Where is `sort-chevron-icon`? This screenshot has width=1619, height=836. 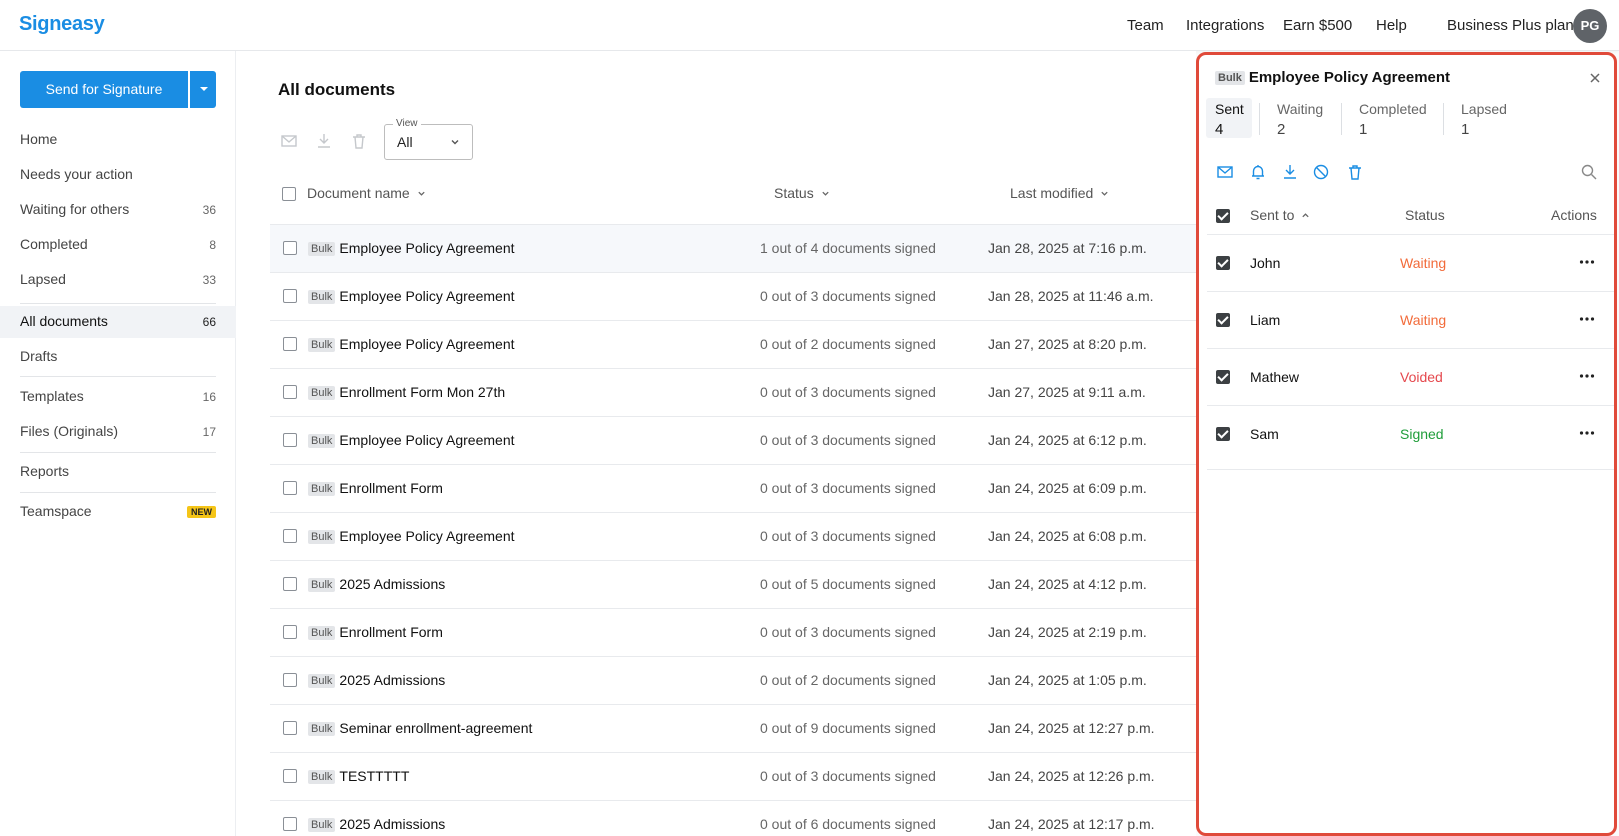 sort-chevron-icon is located at coordinates (1104, 193).